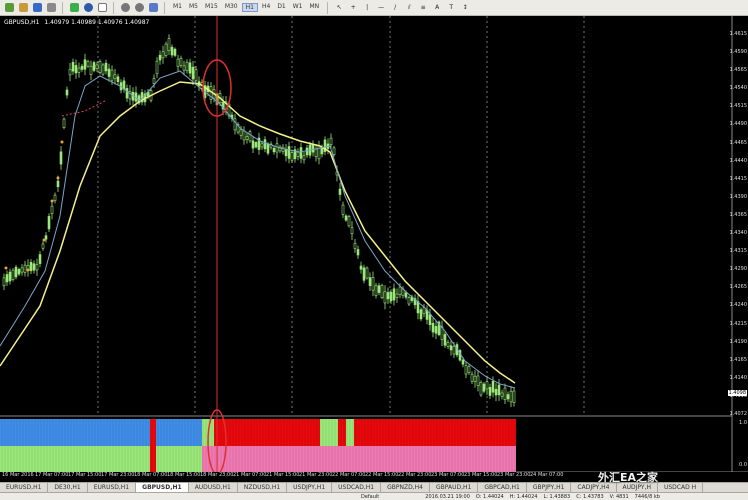  Describe the element at coordinates (423, 8) in the screenshot. I see `fibonacci-icon: ≡` at that location.